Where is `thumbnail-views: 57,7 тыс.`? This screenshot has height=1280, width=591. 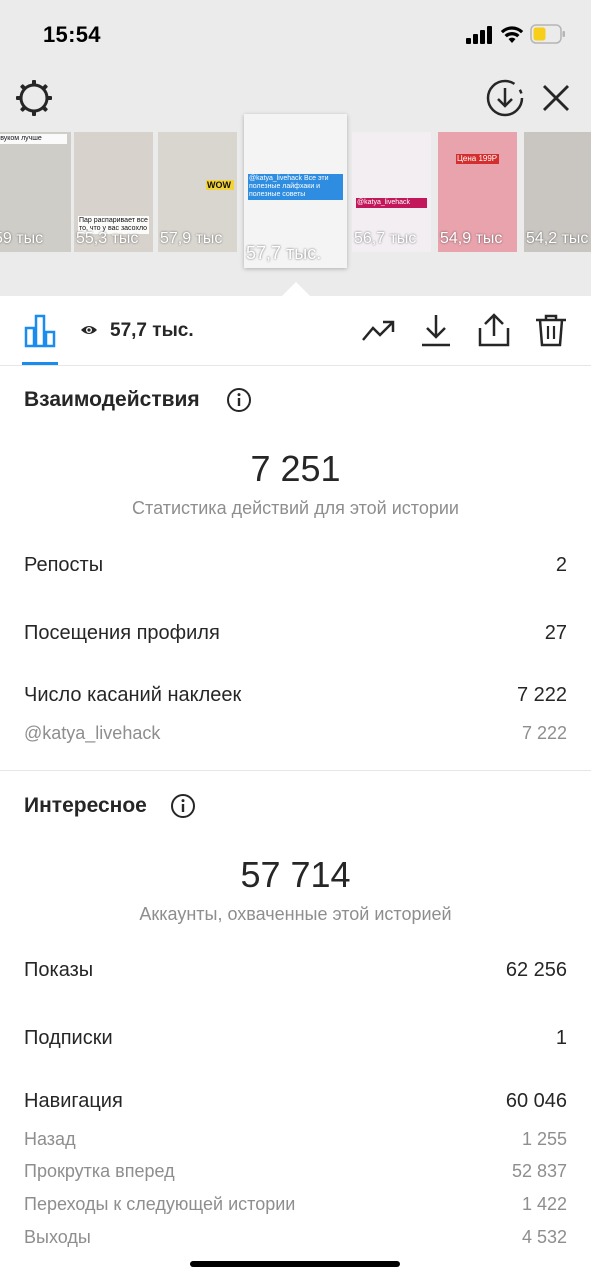 thumbnail-views: 57,7 тыс. is located at coordinates (284, 253).